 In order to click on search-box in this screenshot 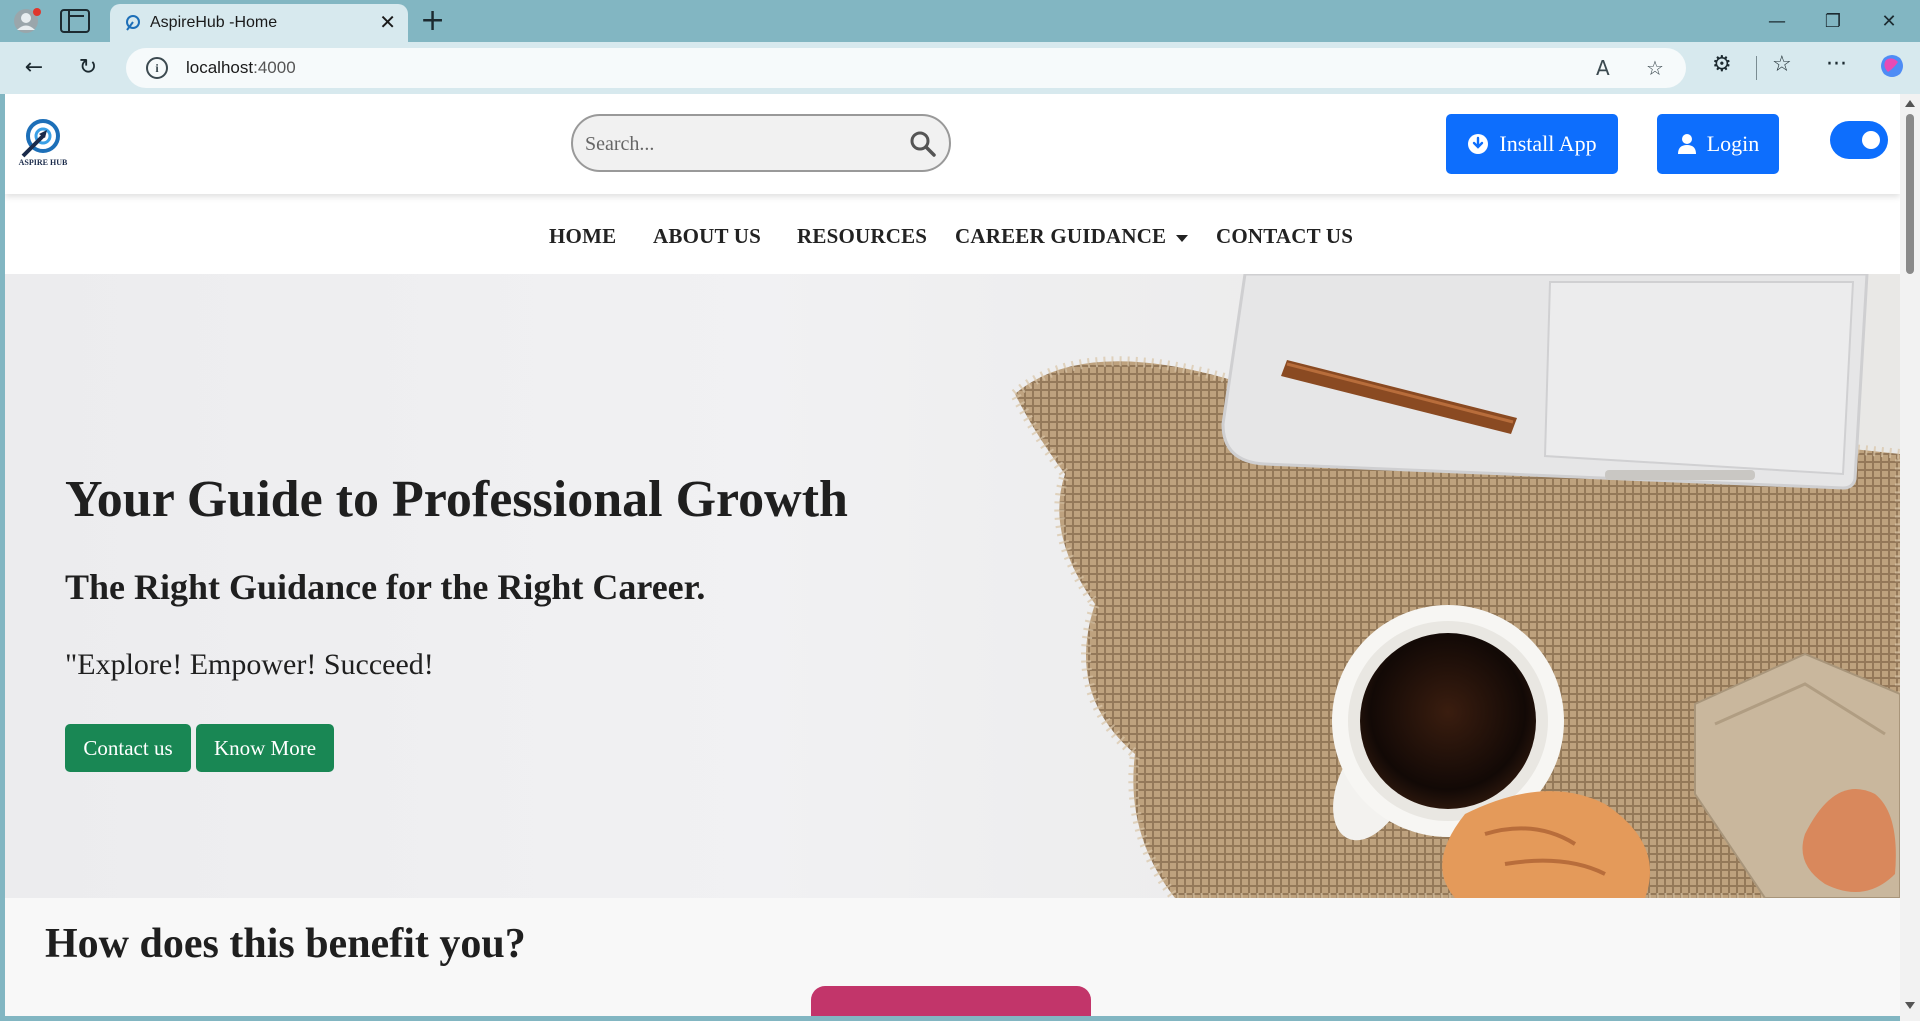, I will do `click(761, 143)`.